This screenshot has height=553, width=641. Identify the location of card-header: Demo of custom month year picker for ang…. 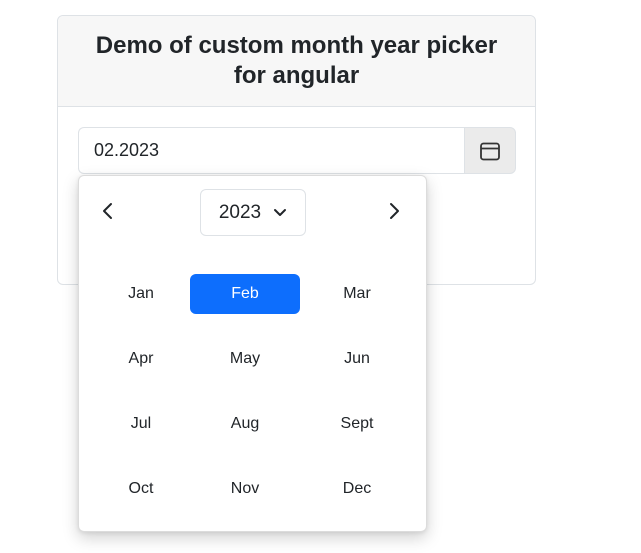
(296, 61).